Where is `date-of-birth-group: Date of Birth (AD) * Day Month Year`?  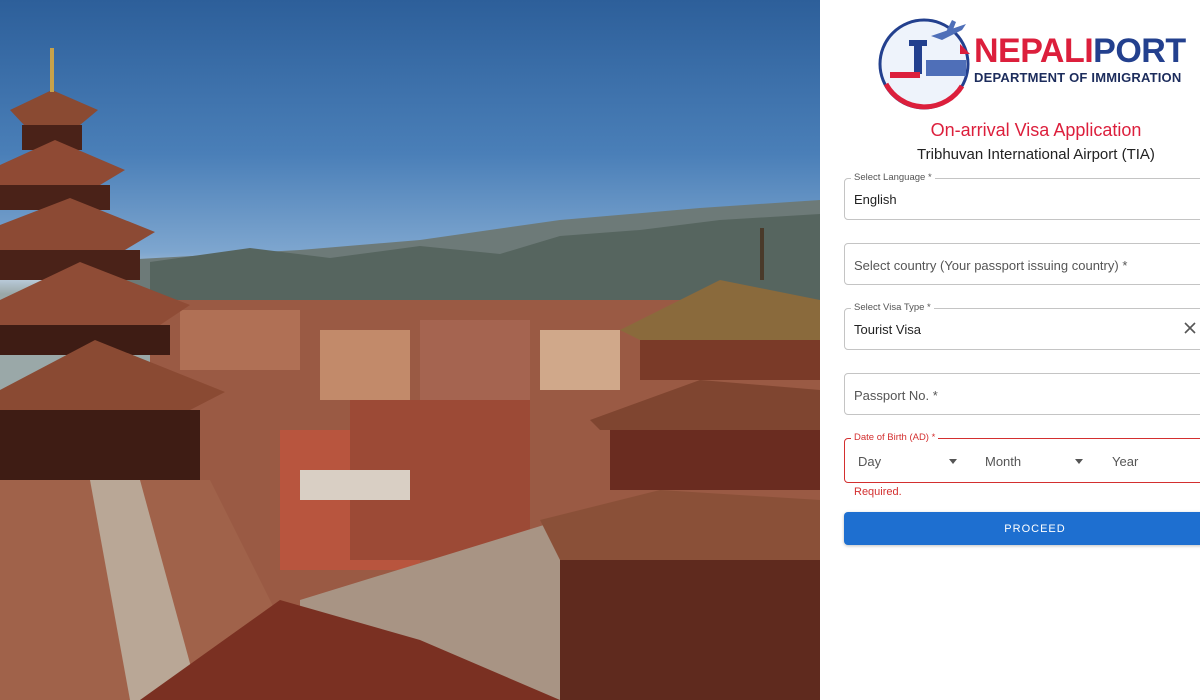 date-of-birth-group: Date of Birth (AD) * Day Month Year is located at coordinates (1022, 457).